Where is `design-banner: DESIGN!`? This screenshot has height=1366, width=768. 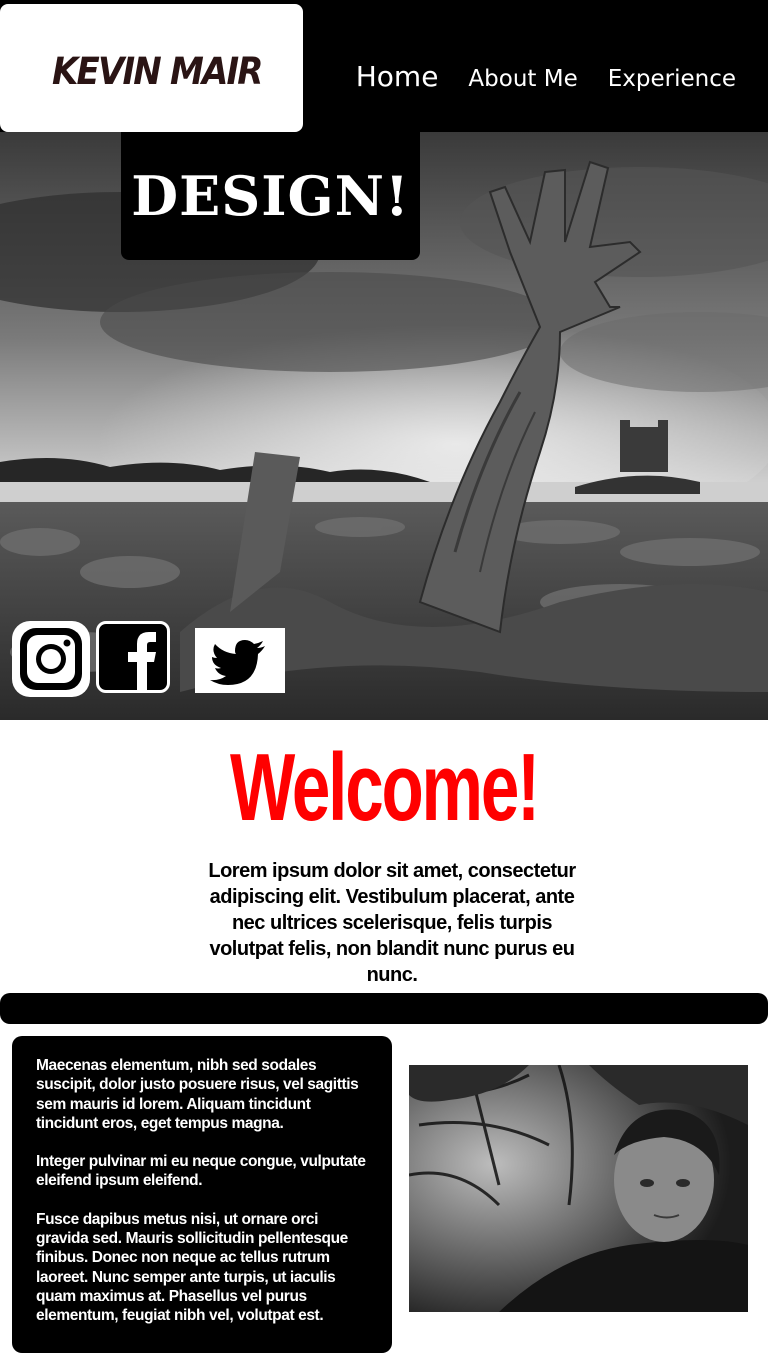 design-banner: DESIGN! is located at coordinates (270, 196).